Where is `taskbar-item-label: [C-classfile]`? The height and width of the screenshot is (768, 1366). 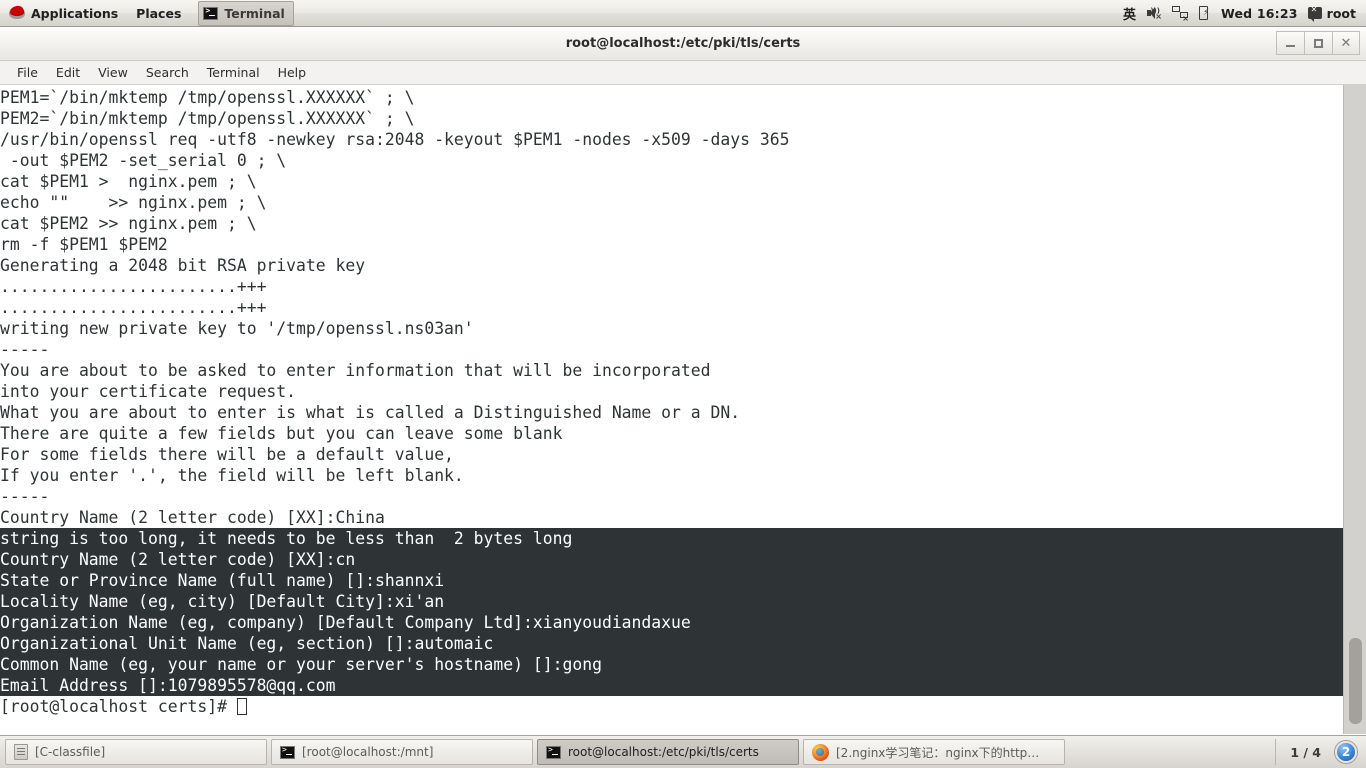
taskbar-item-label: [C-classfile] is located at coordinates (70, 752).